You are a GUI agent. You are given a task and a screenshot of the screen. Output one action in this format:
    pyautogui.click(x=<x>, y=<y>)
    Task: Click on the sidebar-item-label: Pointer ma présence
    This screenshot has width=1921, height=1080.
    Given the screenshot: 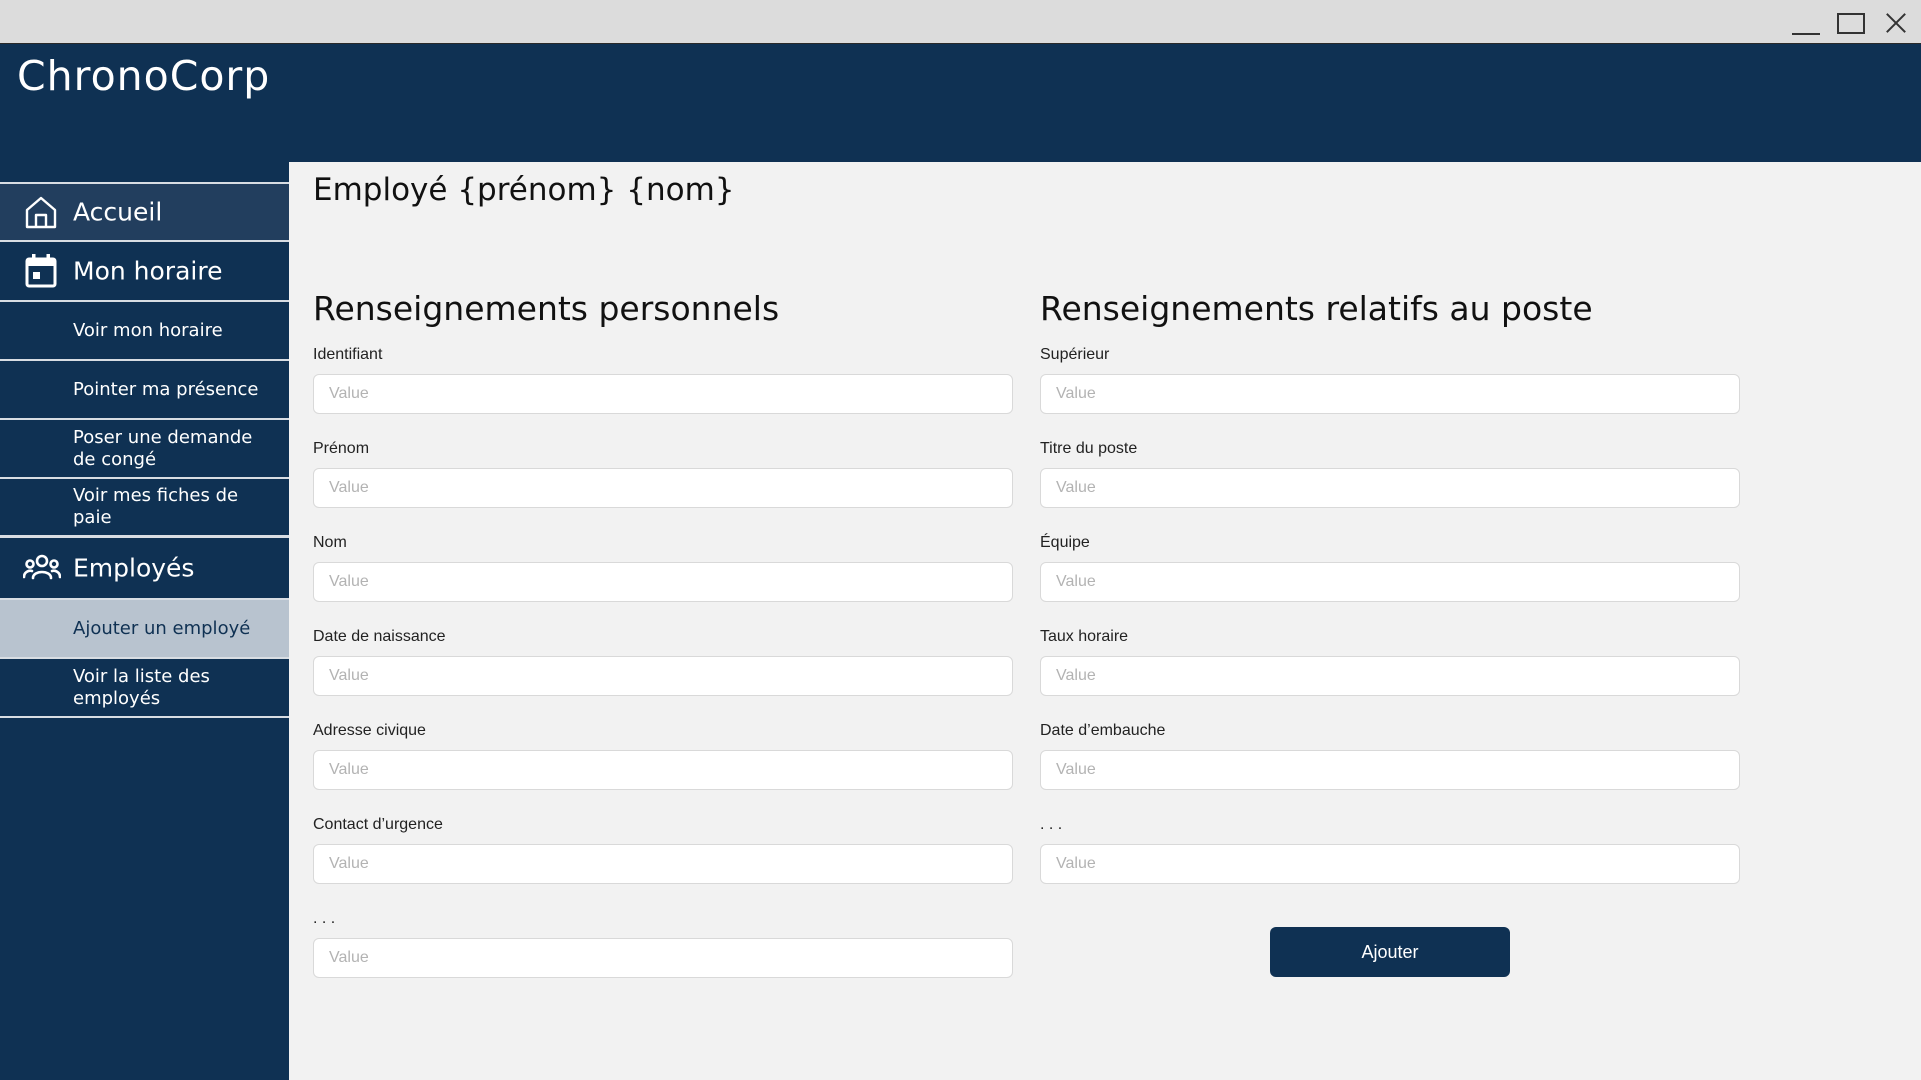 What is the action you would take?
    pyautogui.click(x=166, y=389)
    